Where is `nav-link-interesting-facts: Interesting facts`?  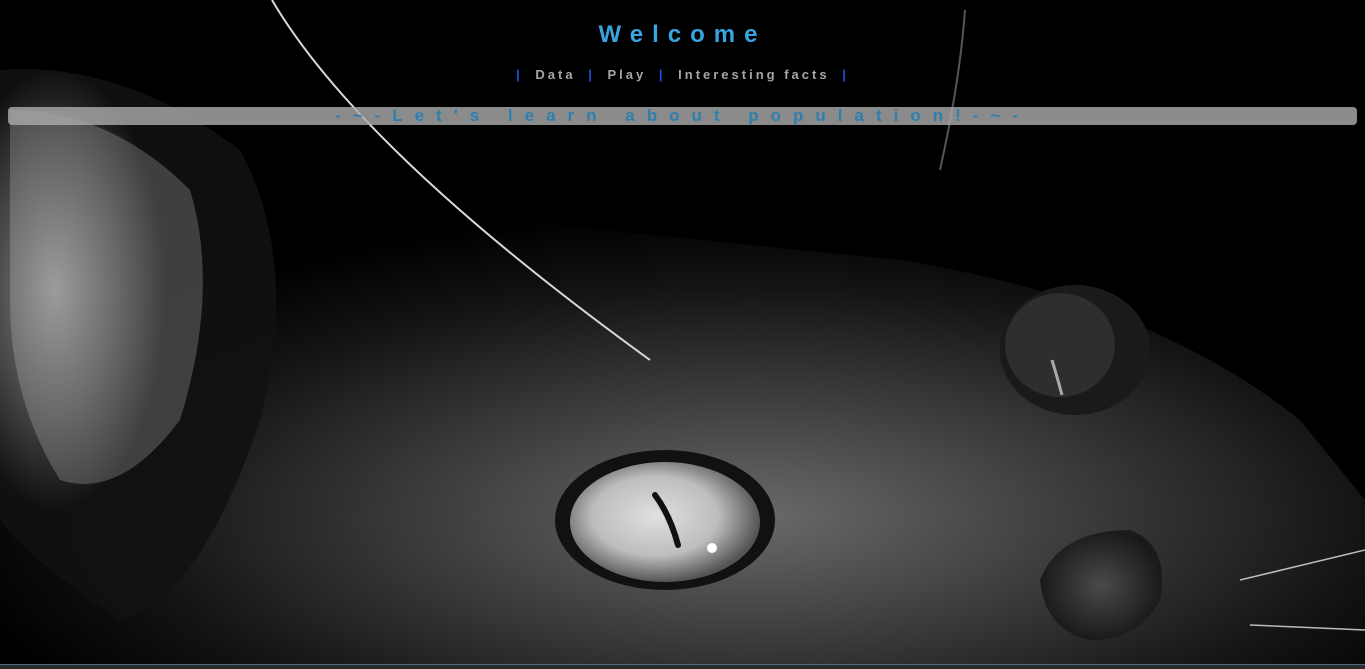 nav-link-interesting-facts: Interesting facts is located at coordinates (753, 74).